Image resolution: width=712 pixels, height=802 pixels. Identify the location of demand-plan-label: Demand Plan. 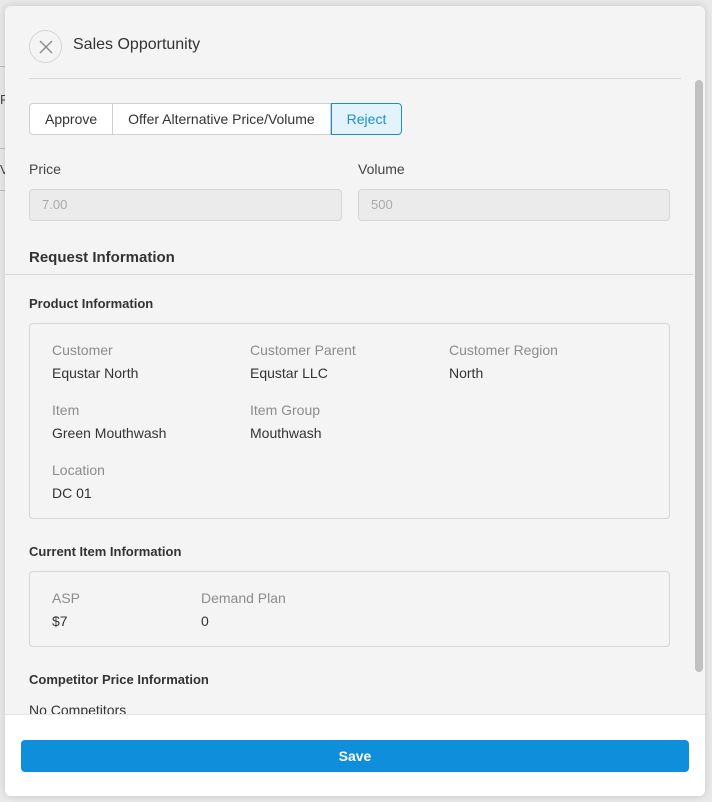
(243, 598).